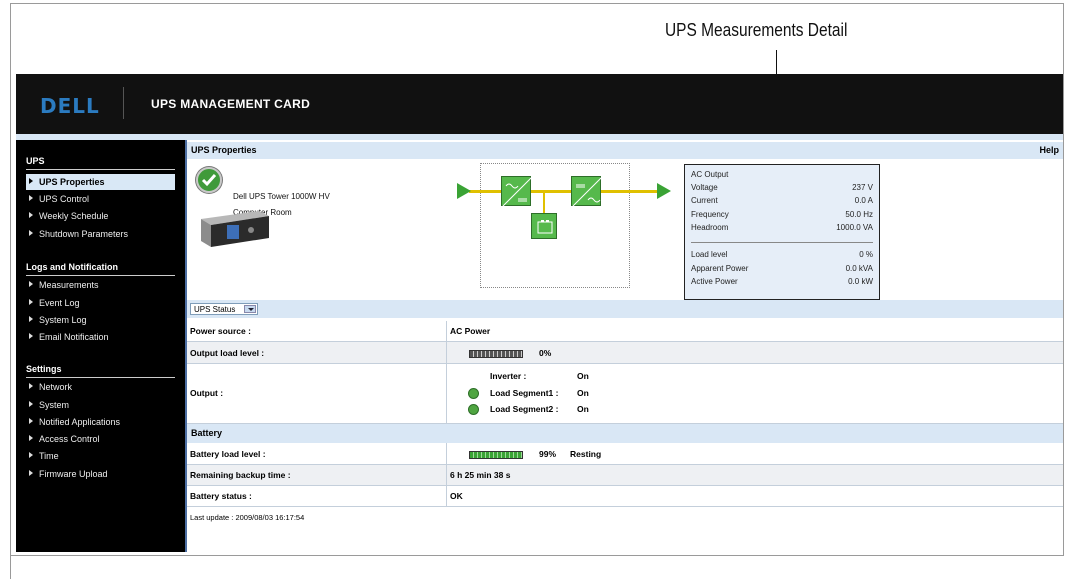  I want to click on dropdown-arrow-icon, so click(250, 309).